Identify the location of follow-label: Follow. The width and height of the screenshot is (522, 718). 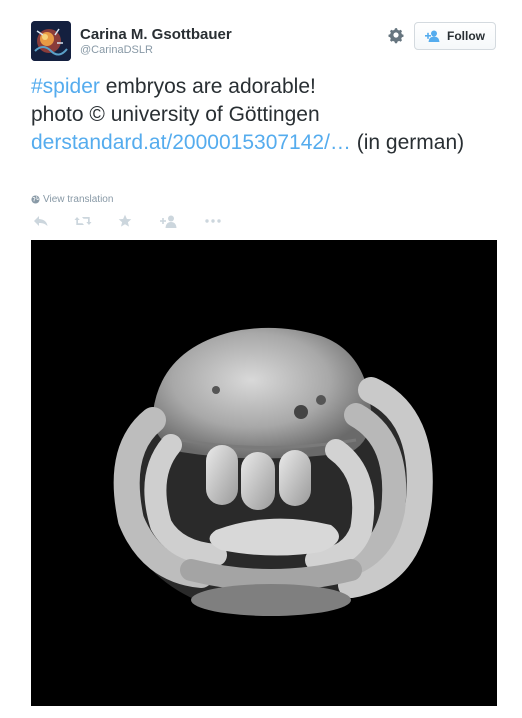
(466, 36).